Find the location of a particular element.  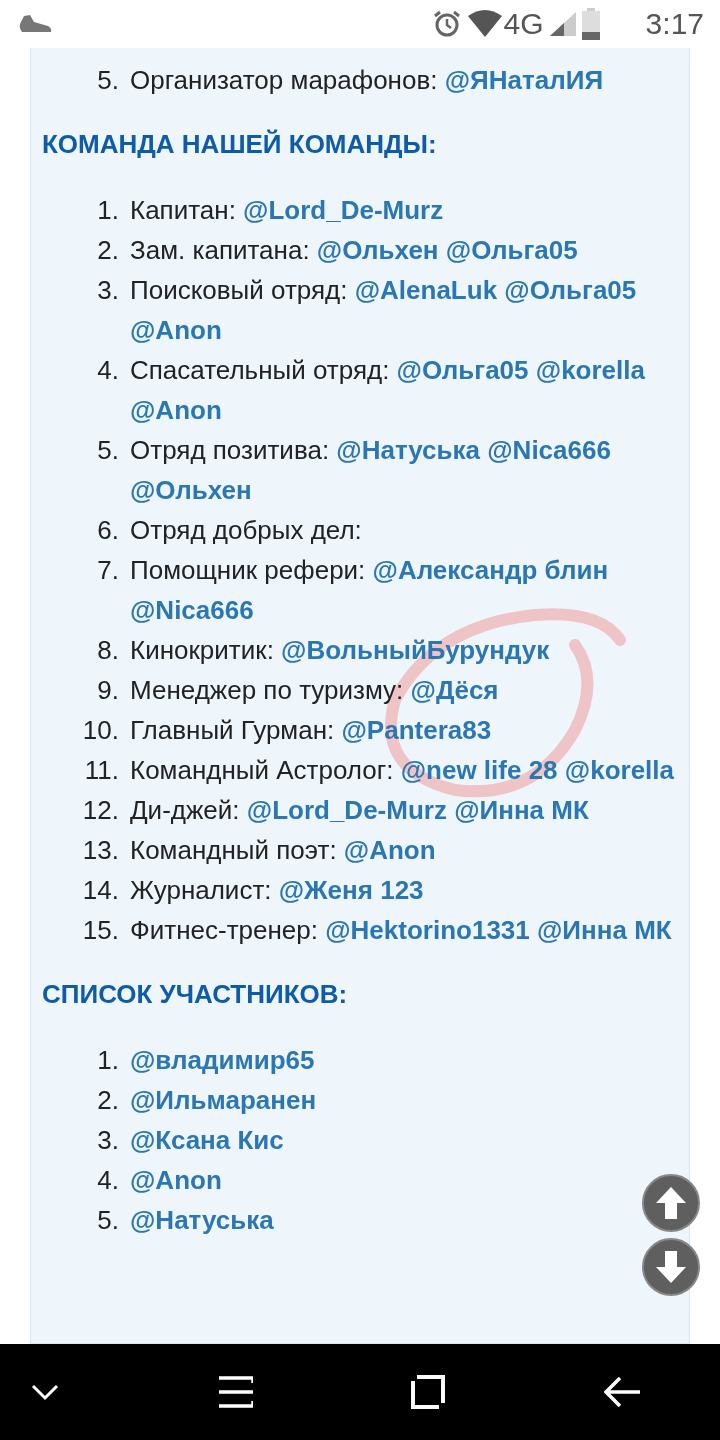

list-item-text: Менеджер по туризму: @Дёся is located at coordinates (315, 690).